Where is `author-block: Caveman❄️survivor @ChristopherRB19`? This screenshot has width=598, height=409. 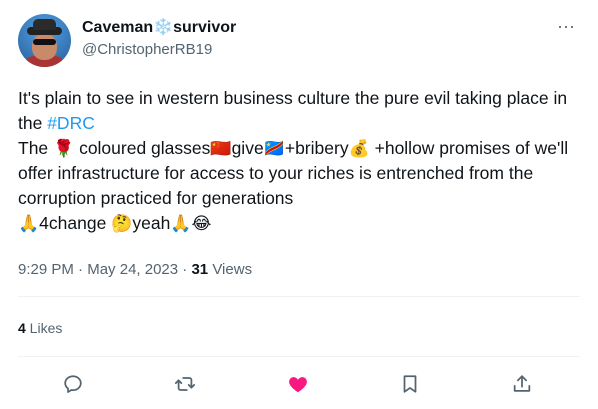 author-block: Caveman❄️survivor @ChristopherRB19 is located at coordinates (159, 39).